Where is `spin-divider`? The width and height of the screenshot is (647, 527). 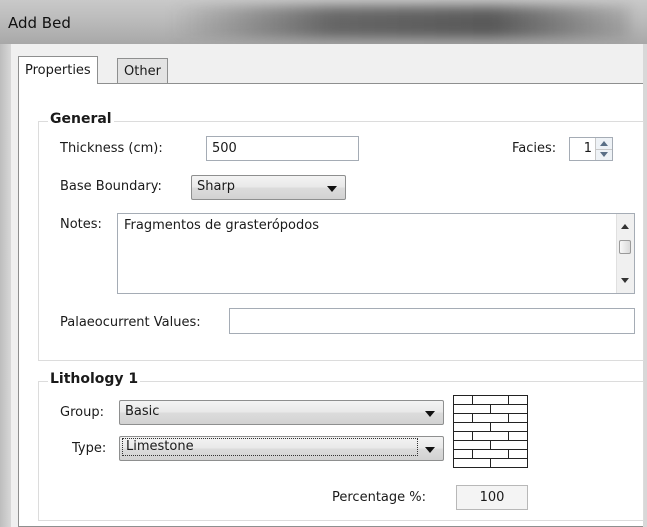 spin-divider is located at coordinates (604, 149).